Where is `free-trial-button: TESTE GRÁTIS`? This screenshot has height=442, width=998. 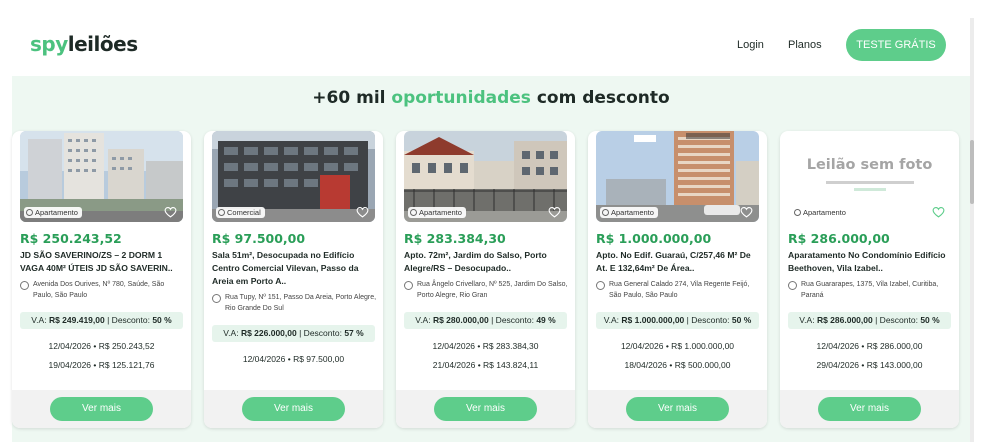
free-trial-button: TESTE GRÁTIS is located at coordinates (896, 45).